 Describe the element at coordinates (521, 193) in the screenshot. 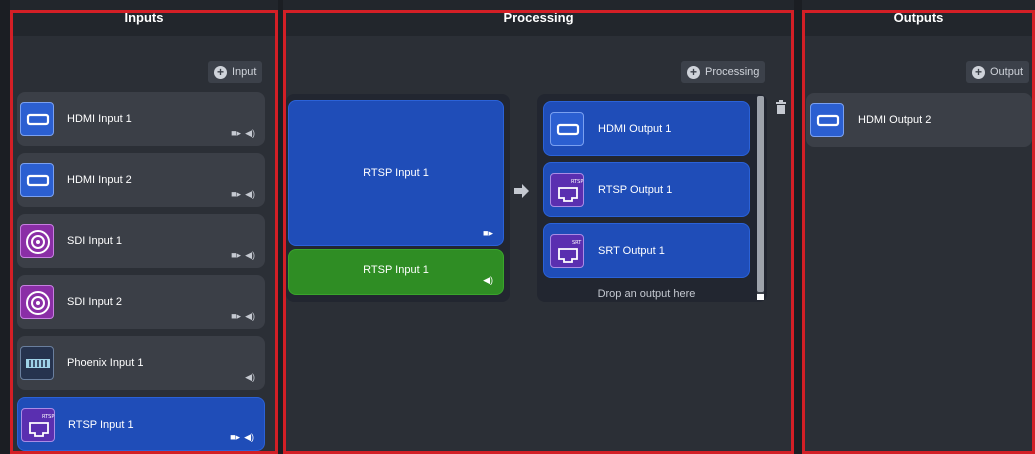

I see `arrow-right-icon` at that location.